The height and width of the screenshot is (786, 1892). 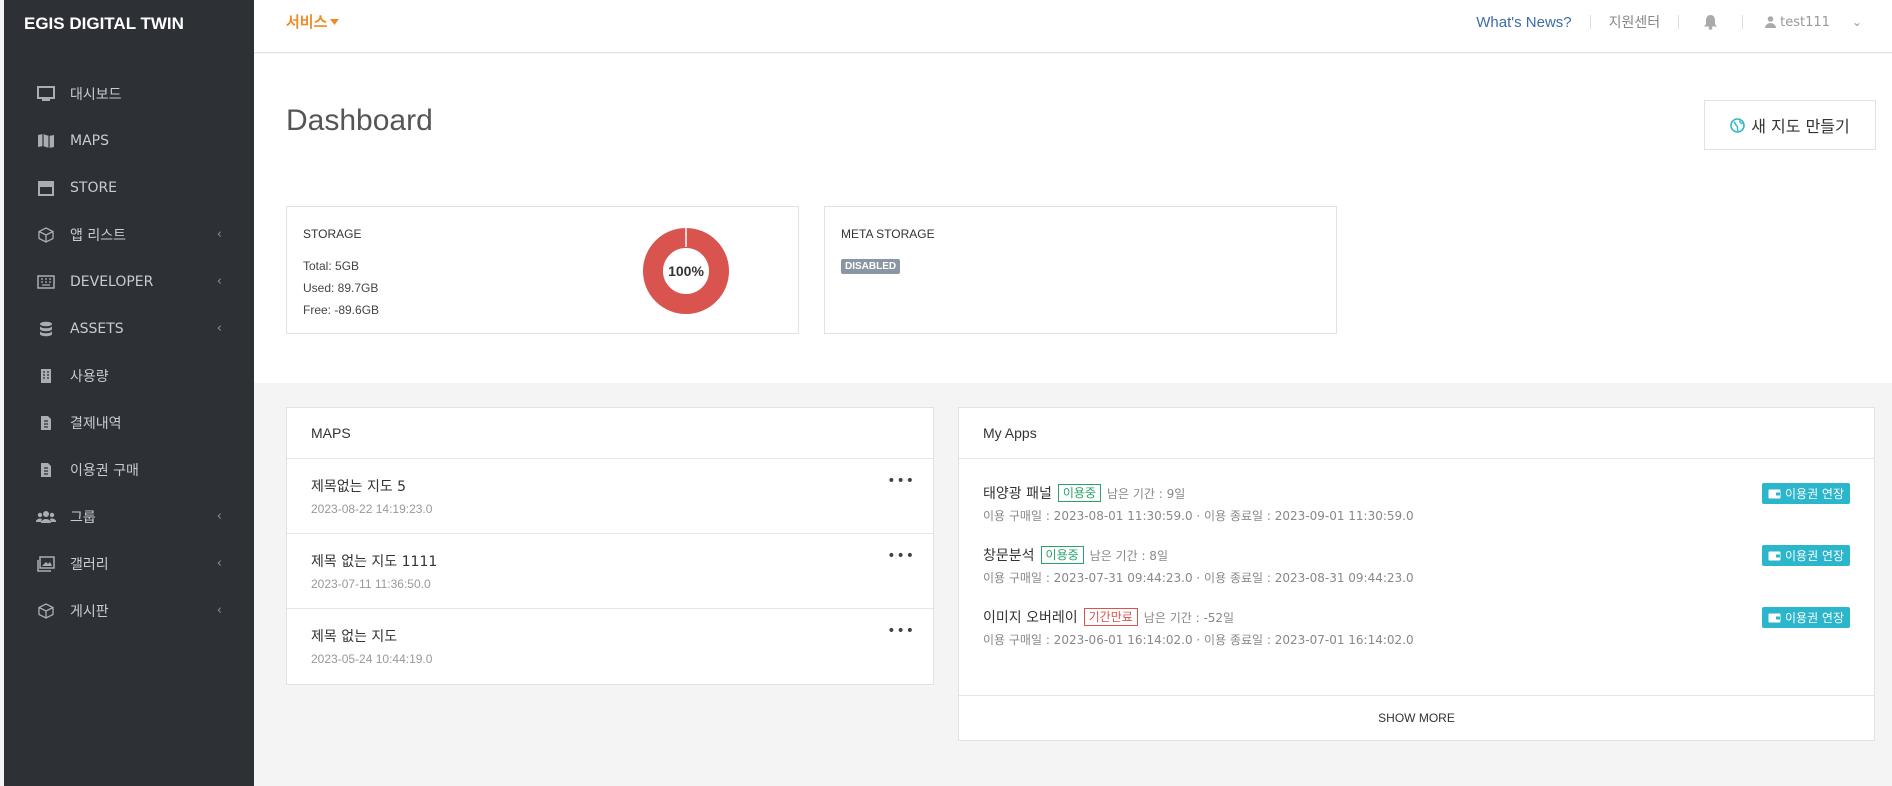 What do you see at coordinates (610, 433) in the screenshot?
I see `maps-panel-title: MAPS` at bounding box center [610, 433].